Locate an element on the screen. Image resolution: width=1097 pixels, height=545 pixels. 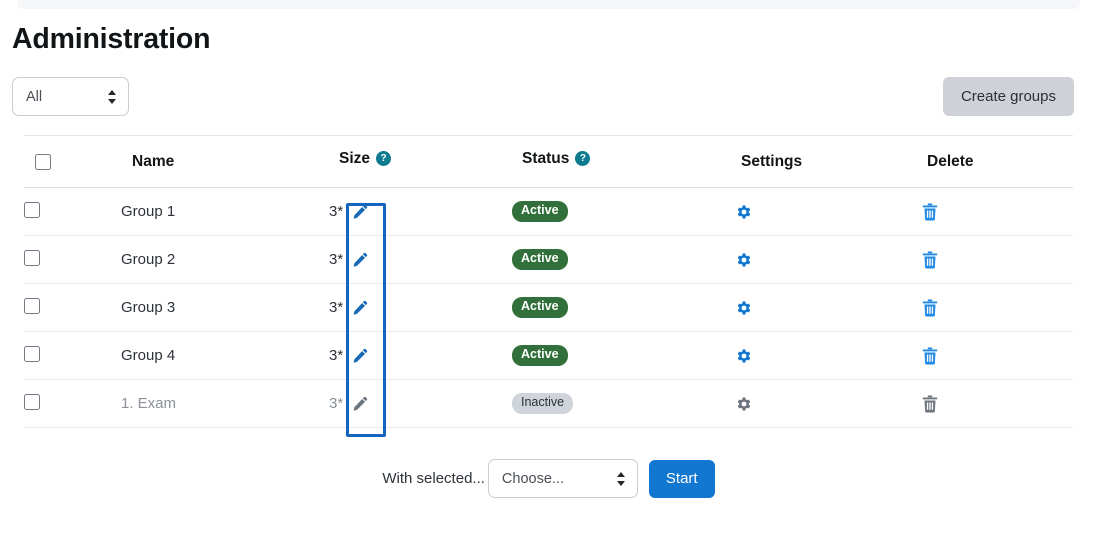
th-delete: Delete is located at coordinates (995, 161).